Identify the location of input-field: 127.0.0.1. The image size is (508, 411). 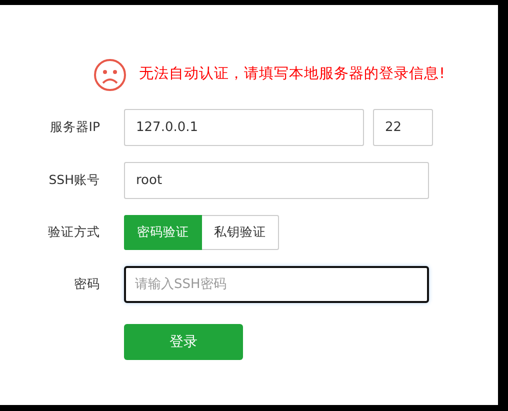
(244, 127).